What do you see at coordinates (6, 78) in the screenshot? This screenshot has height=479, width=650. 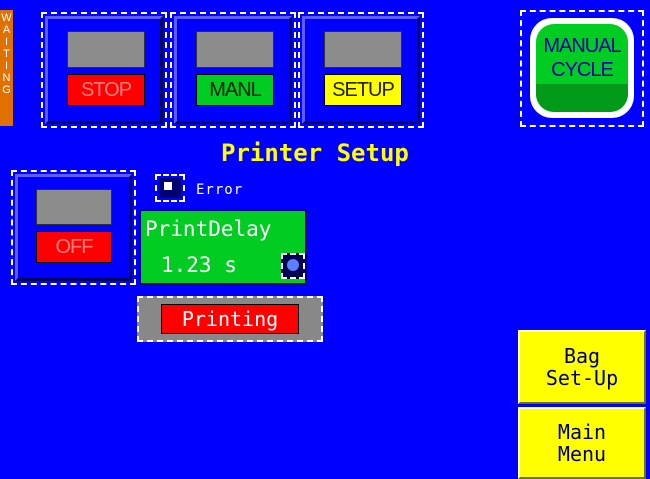 I see `status-letter: N` at bounding box center [6, 78].